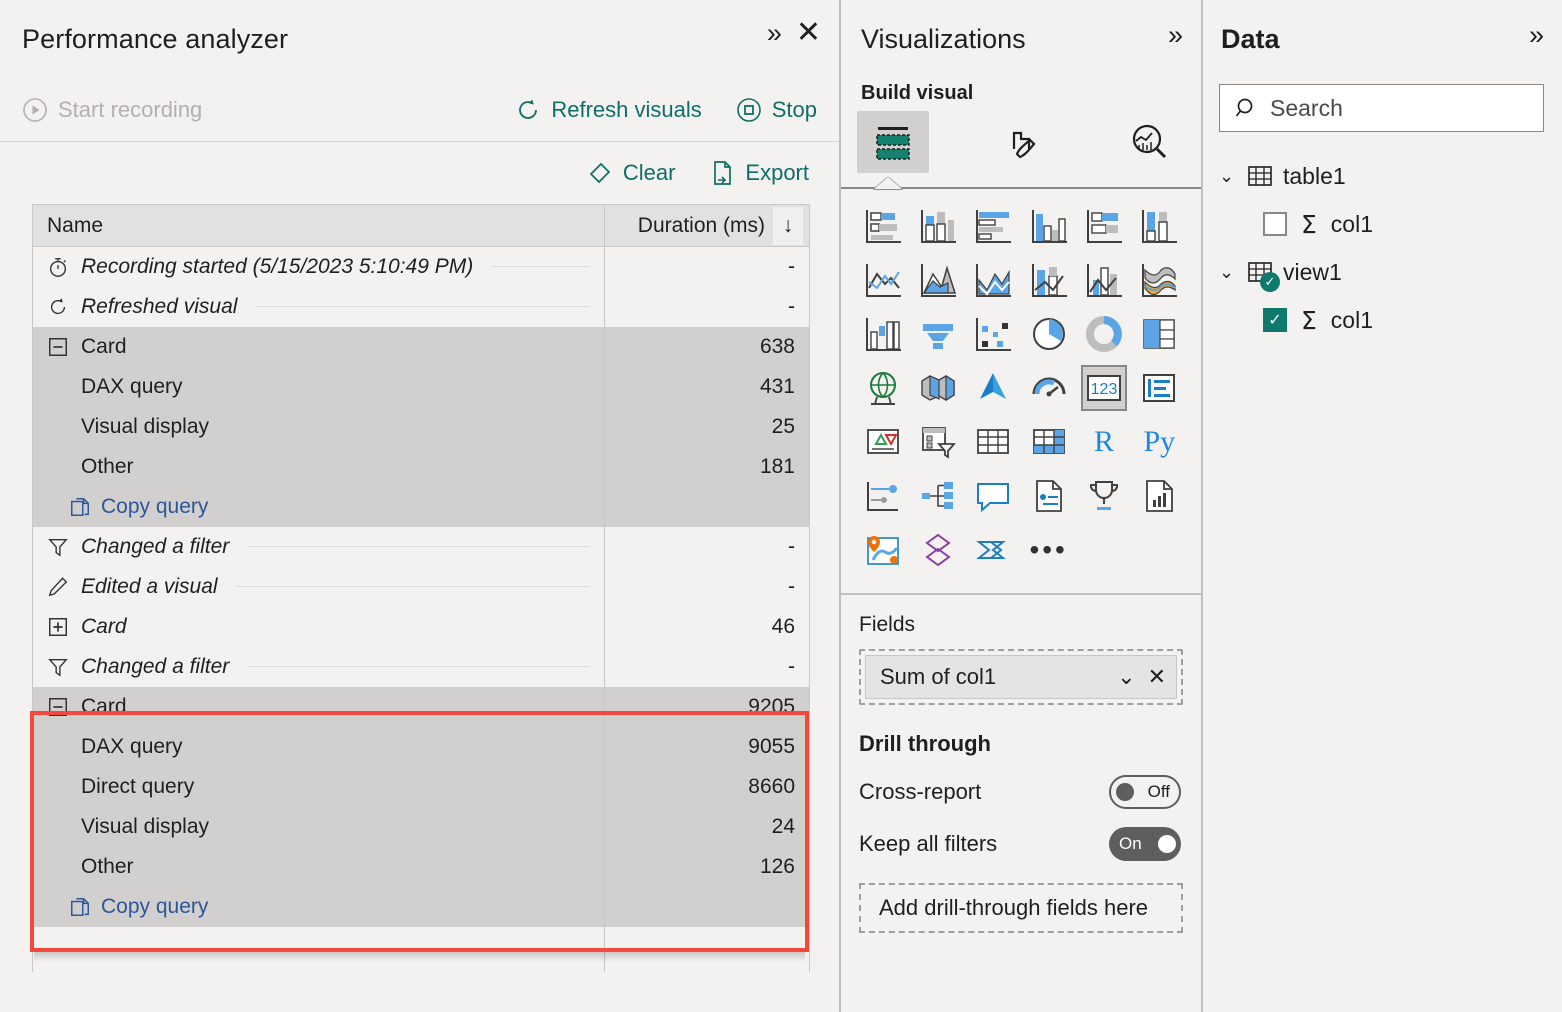  What do you see at coordinates (993, 334) in the screenshot?
I see `scatter-chart-icon` at bounding box center [993, 334].